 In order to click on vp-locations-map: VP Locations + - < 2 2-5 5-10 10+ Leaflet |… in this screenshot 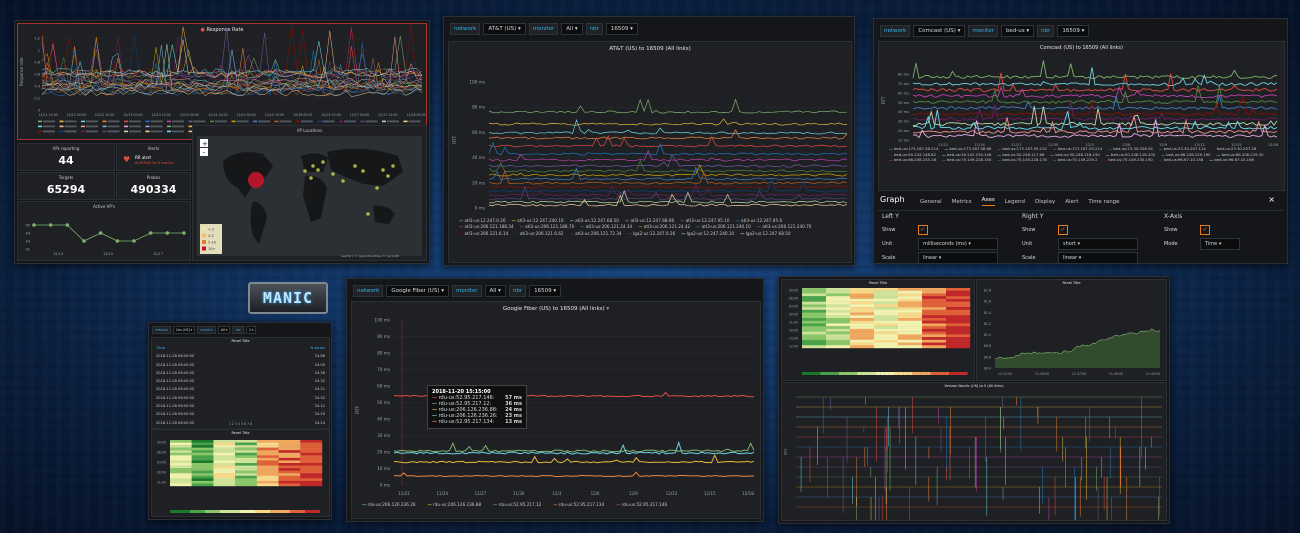, I will do `click(309, 193)`.